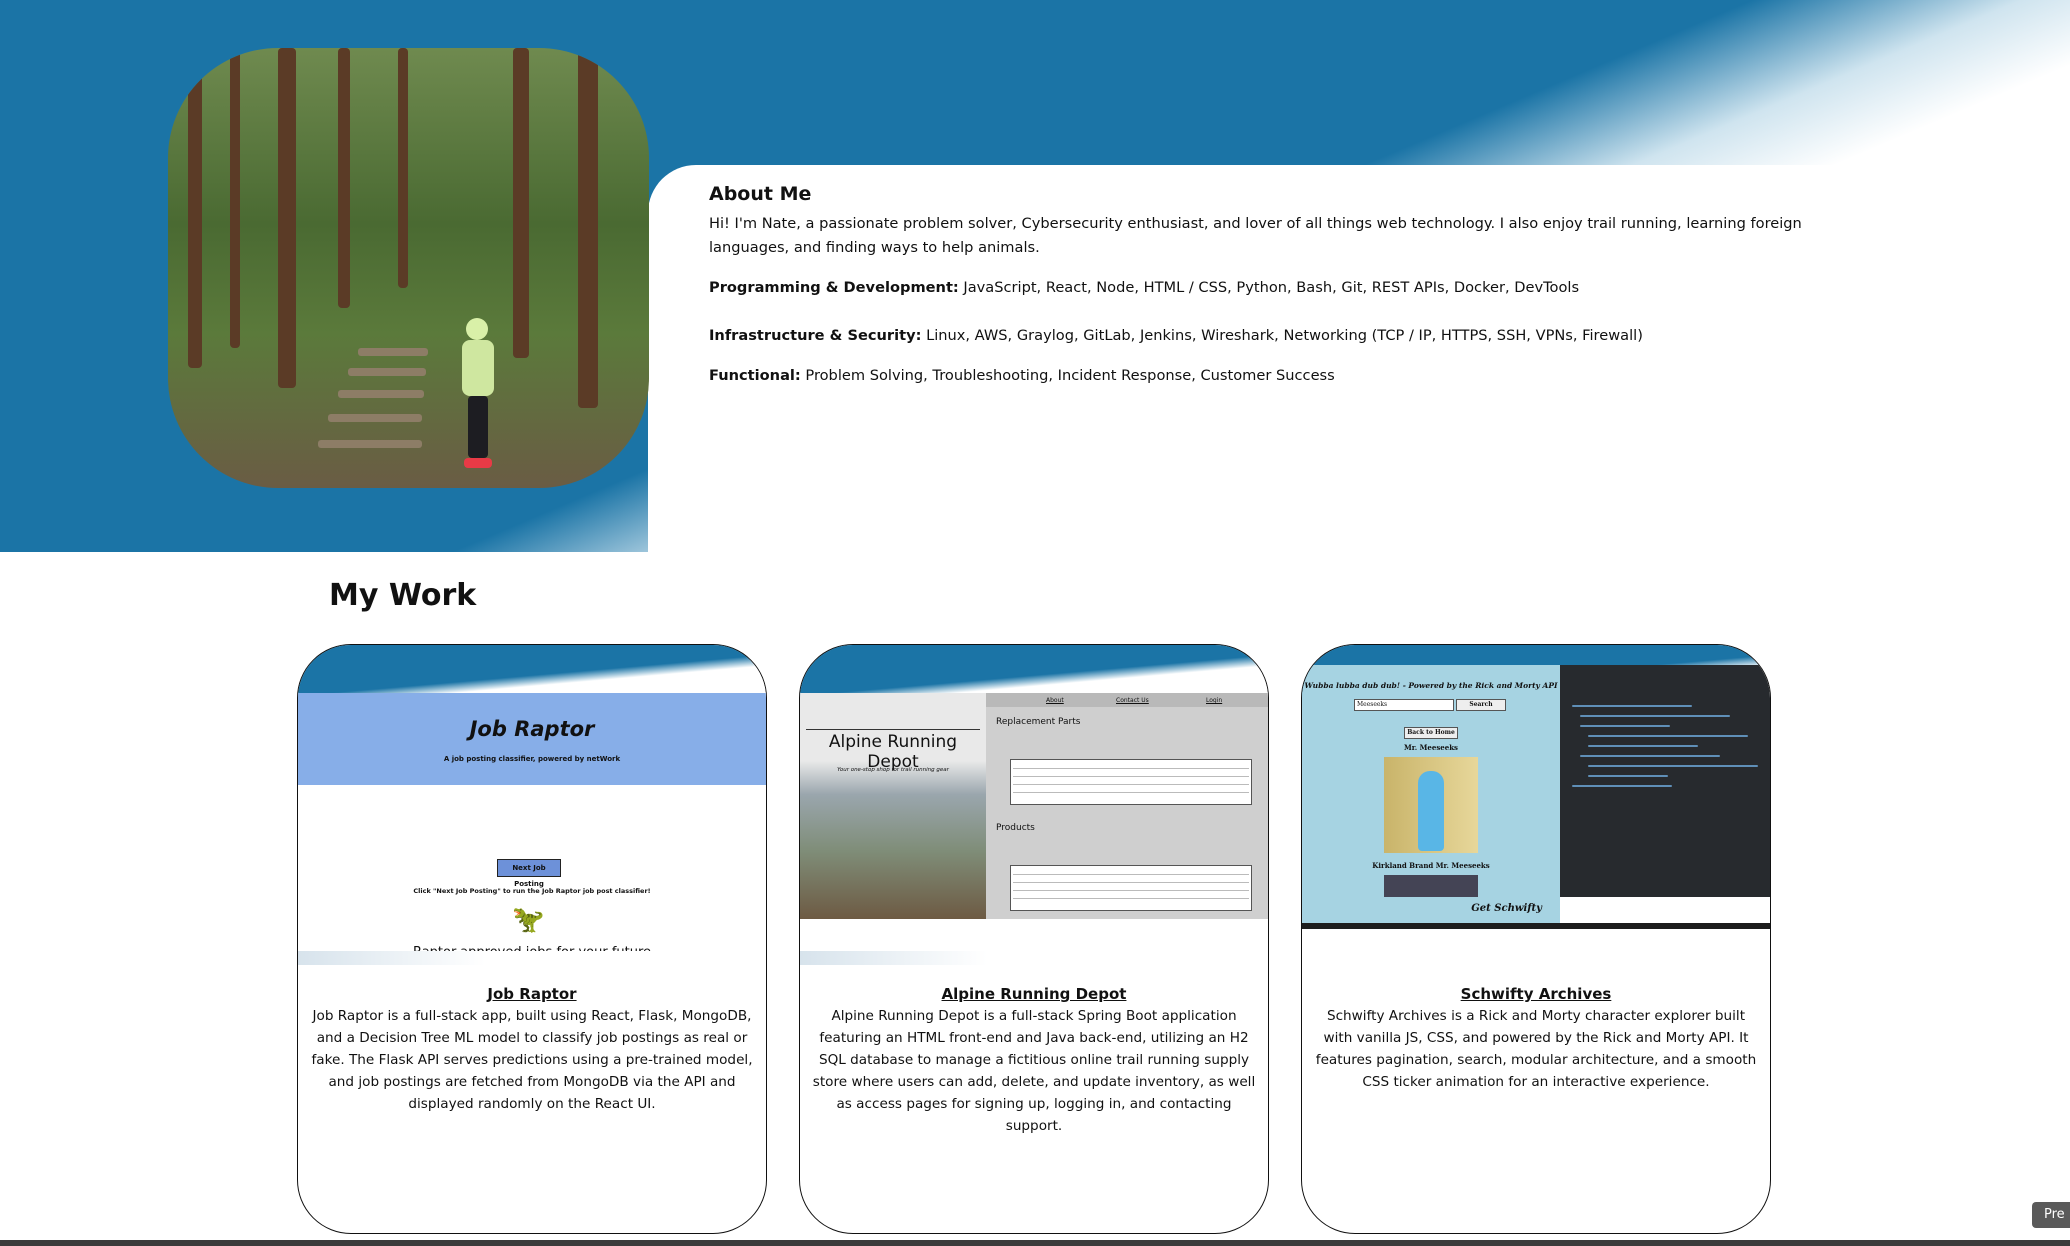  I want to click on project-title-link: Alpine Running Depot, so click(1034, 994).